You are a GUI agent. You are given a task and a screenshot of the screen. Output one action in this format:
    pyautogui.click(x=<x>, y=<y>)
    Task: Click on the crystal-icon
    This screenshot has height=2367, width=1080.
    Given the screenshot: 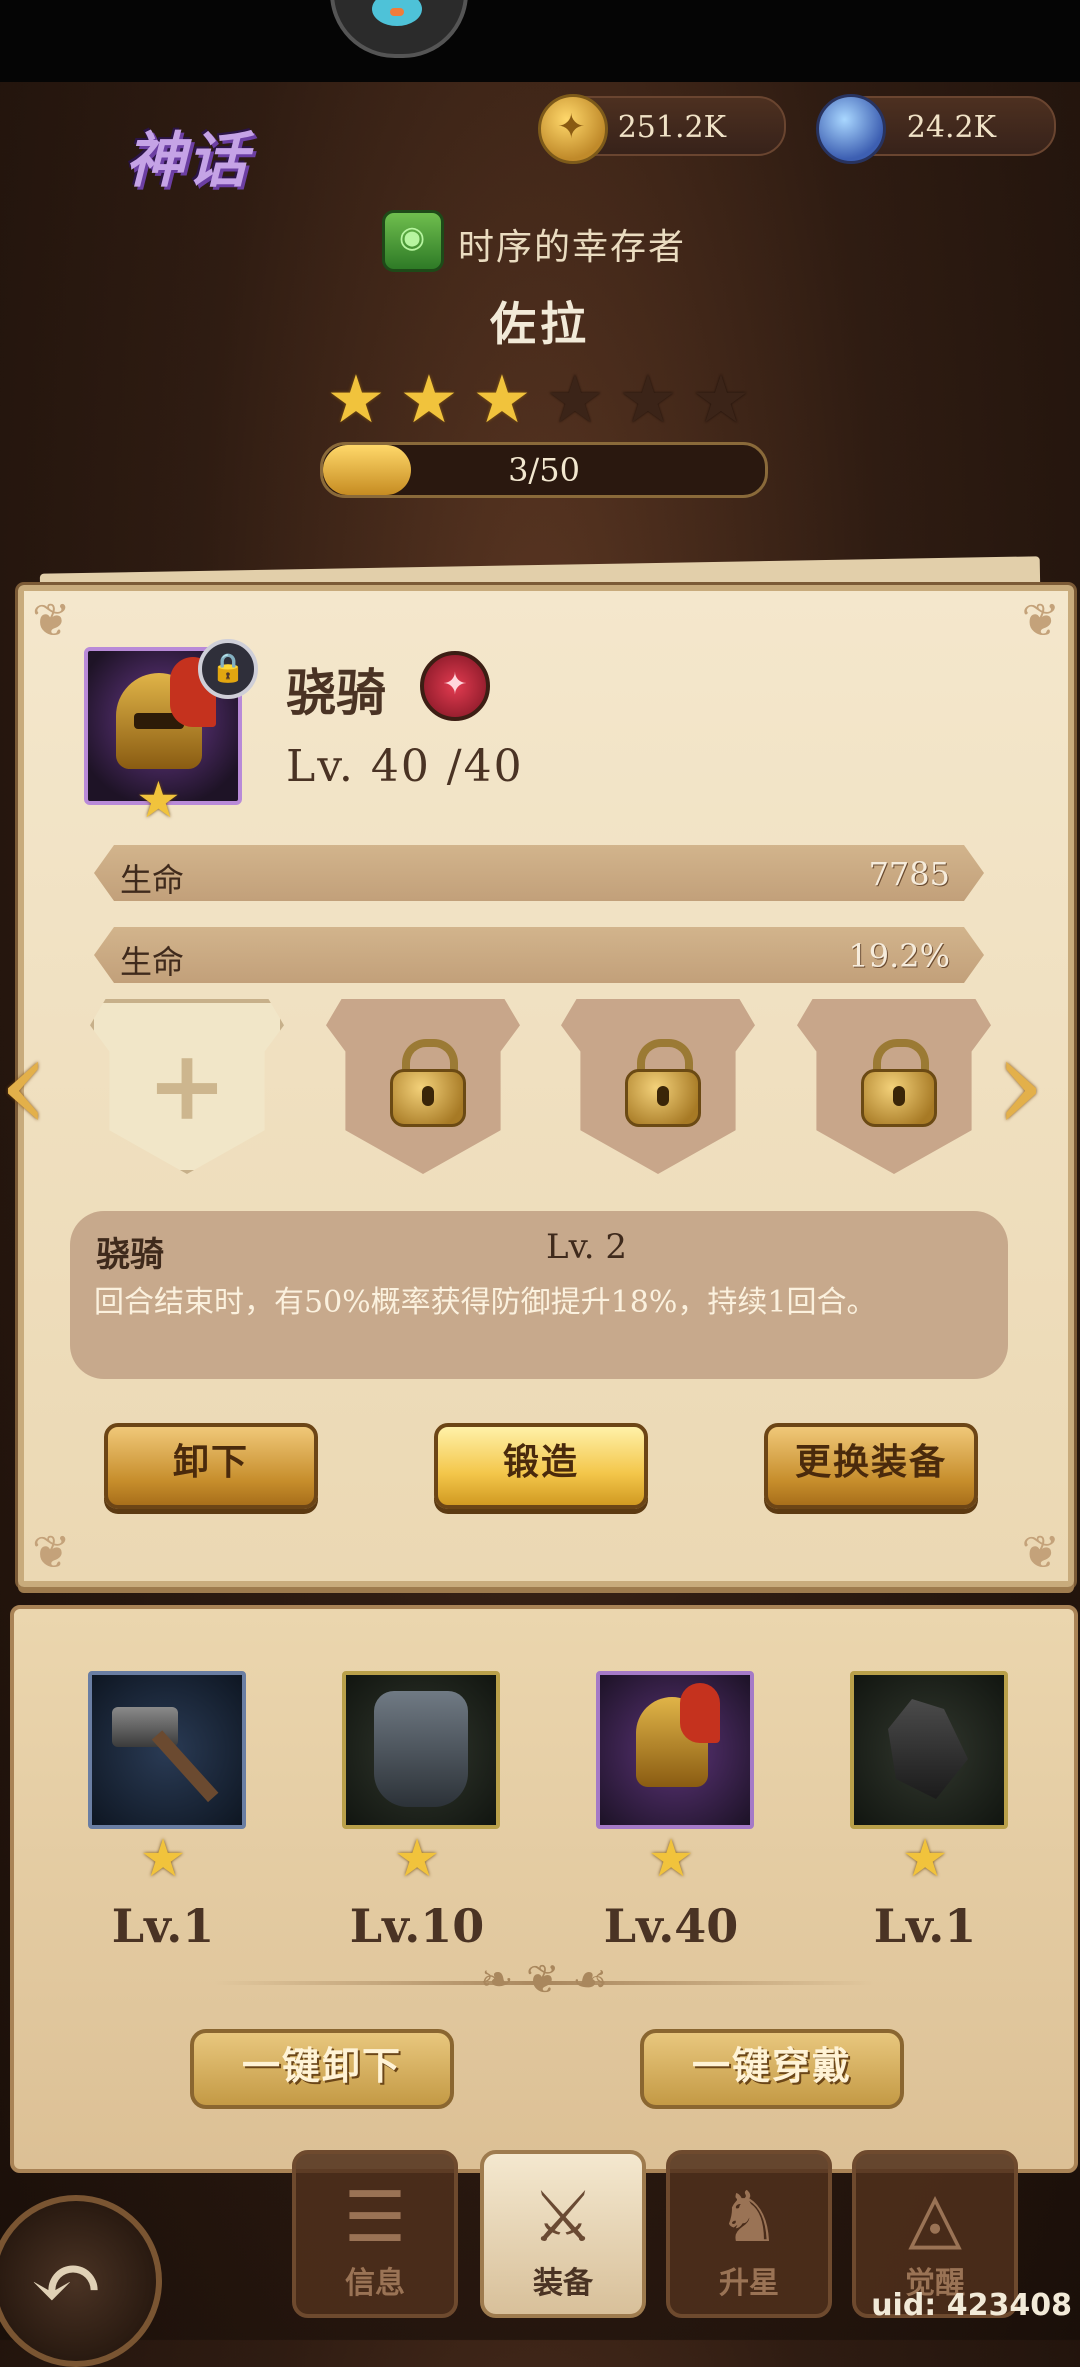 What is the action you would take?
    pyautogui.click(x=928, y=1749)
    